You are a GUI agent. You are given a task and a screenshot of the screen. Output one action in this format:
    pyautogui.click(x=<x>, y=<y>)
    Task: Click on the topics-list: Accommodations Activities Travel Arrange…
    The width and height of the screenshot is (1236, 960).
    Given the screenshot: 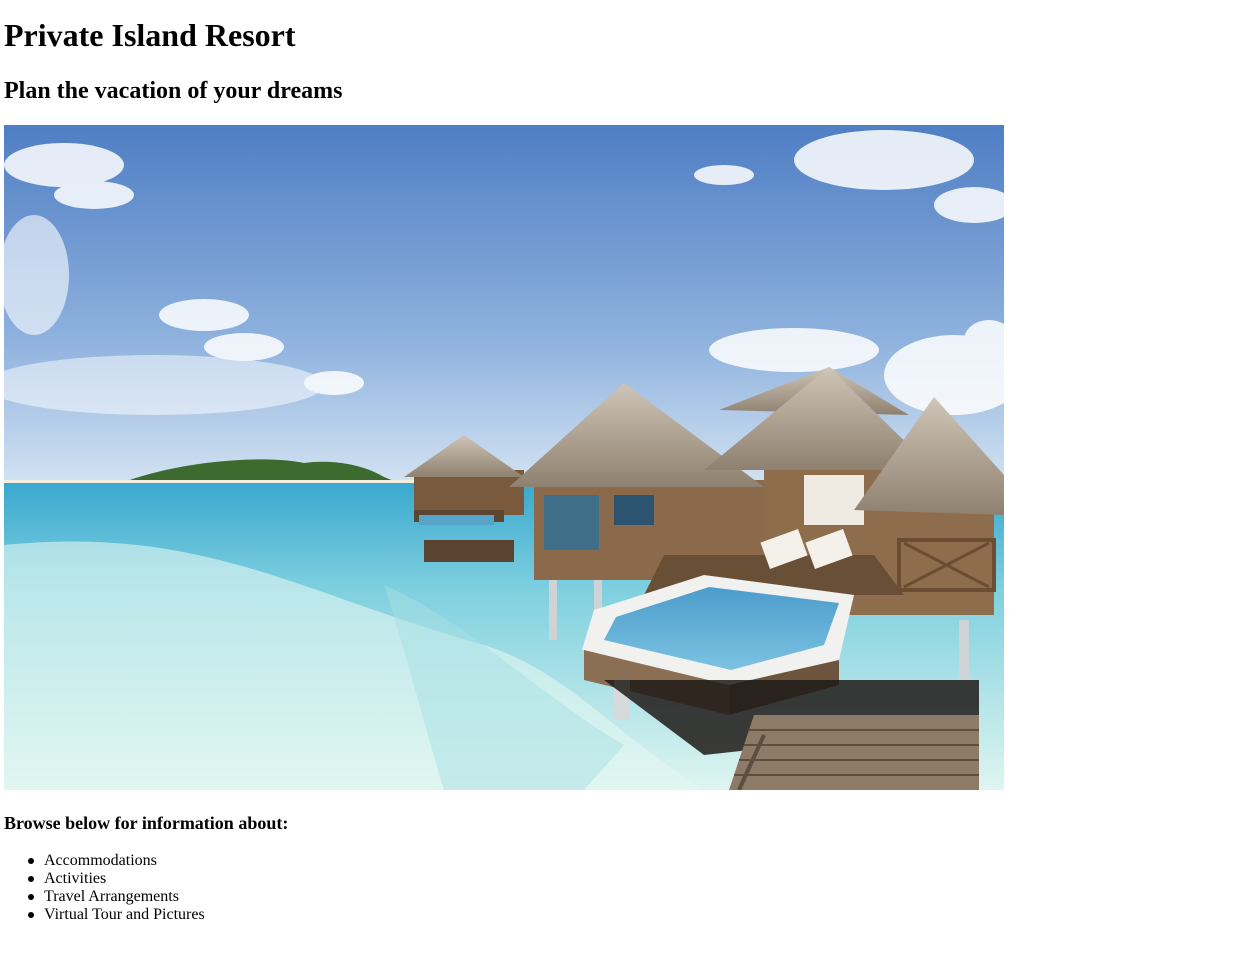 What is the action you would take?
    pyautogui.click(x=104, y=888)
    